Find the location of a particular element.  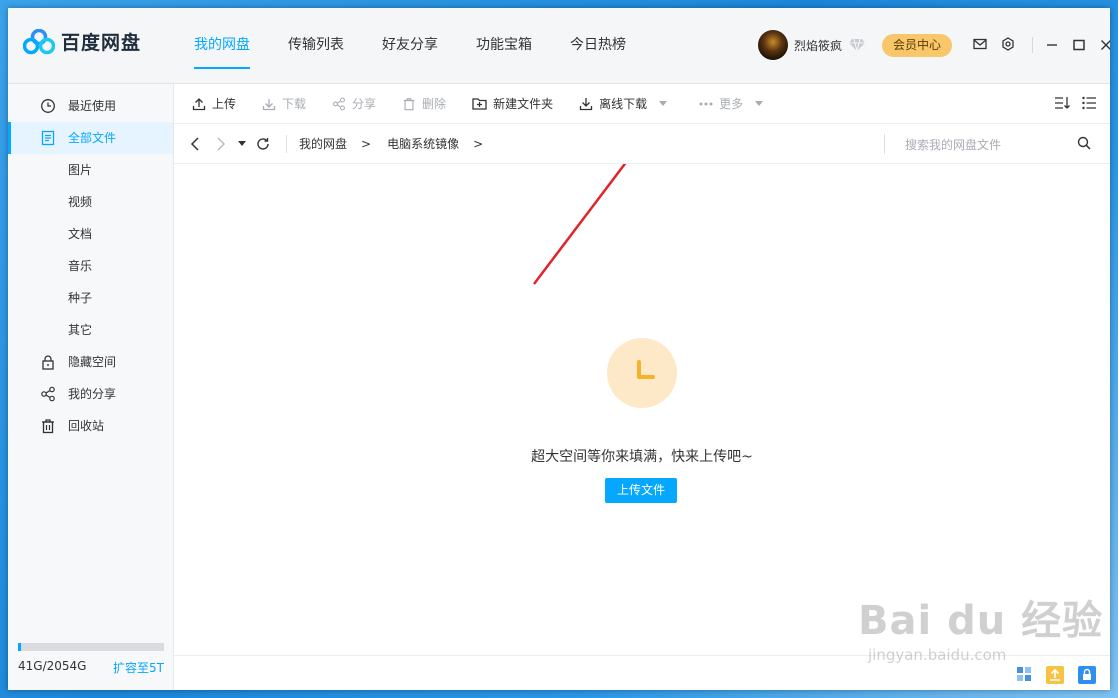

search-input is located at coordinates (990, 145).